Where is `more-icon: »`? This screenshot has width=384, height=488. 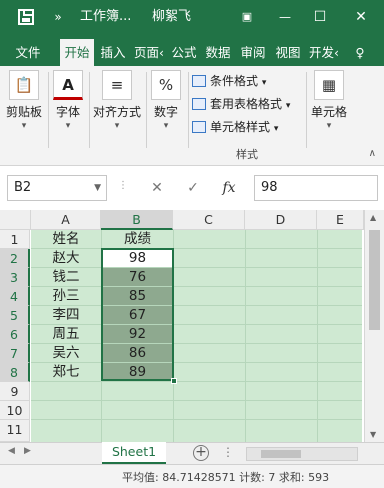
more-icon: » is located at coordinates (58, 17).